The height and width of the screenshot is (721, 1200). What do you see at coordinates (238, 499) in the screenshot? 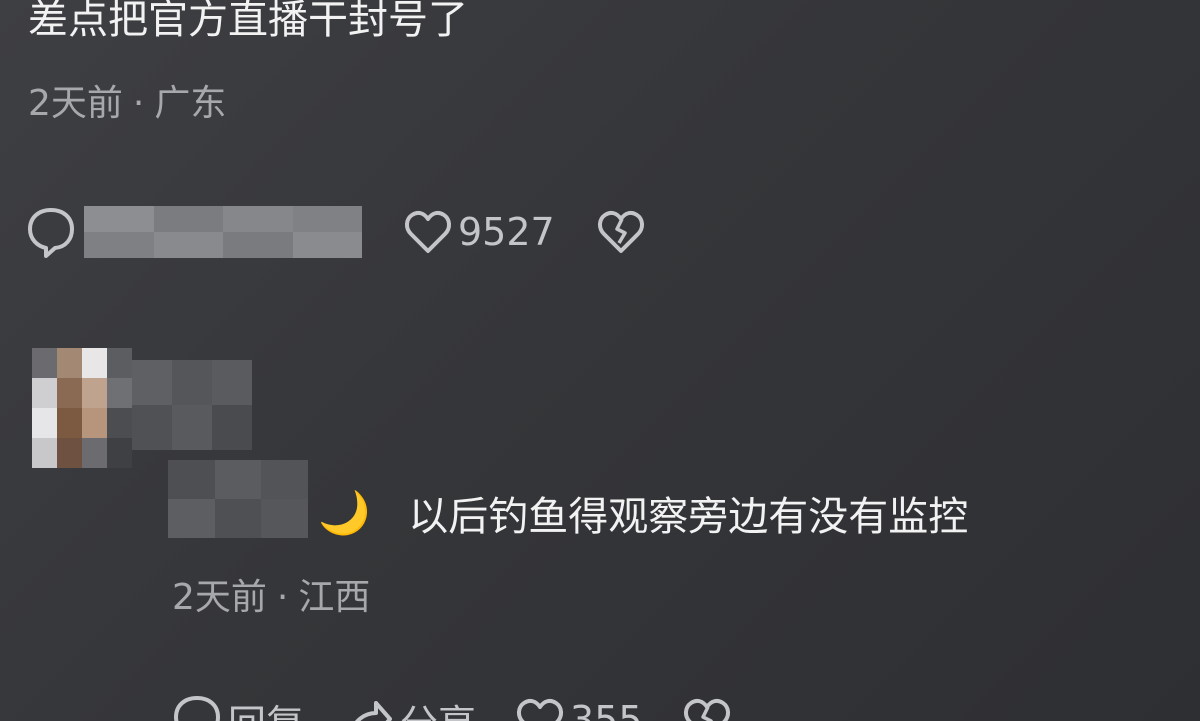
I see `censored-reply-prefix` at bounding box center [238, 499].